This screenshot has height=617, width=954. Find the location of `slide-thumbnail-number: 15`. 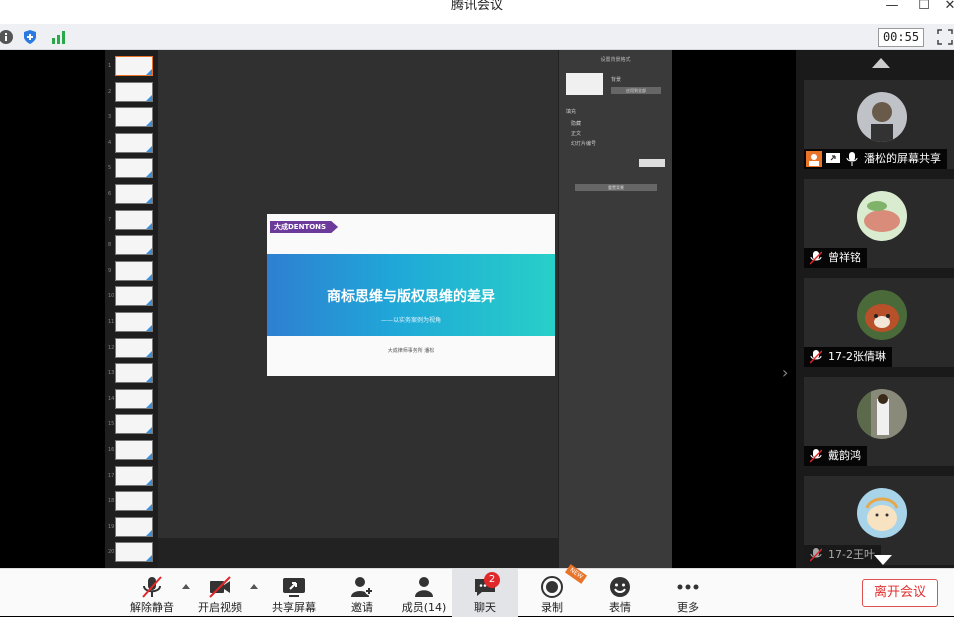

slide-thumbnail-number: 15 is located at coordinates (111, 424).